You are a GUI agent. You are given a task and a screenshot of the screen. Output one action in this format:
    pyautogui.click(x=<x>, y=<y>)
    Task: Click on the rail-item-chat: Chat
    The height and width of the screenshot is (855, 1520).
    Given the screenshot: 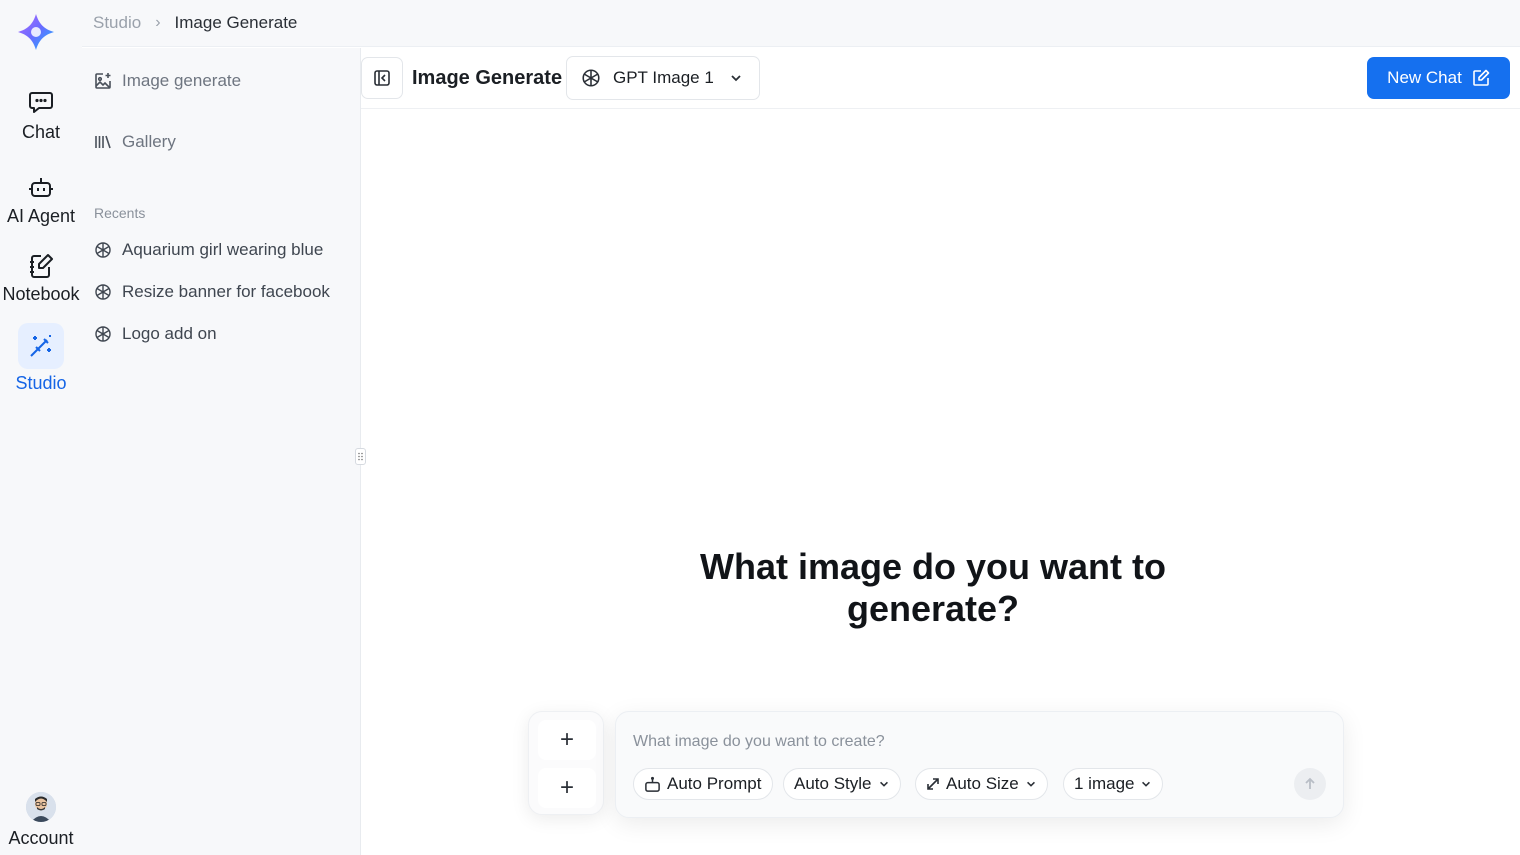 What is the action you would take?
    pyautogui.click(x=41, y=115)
    